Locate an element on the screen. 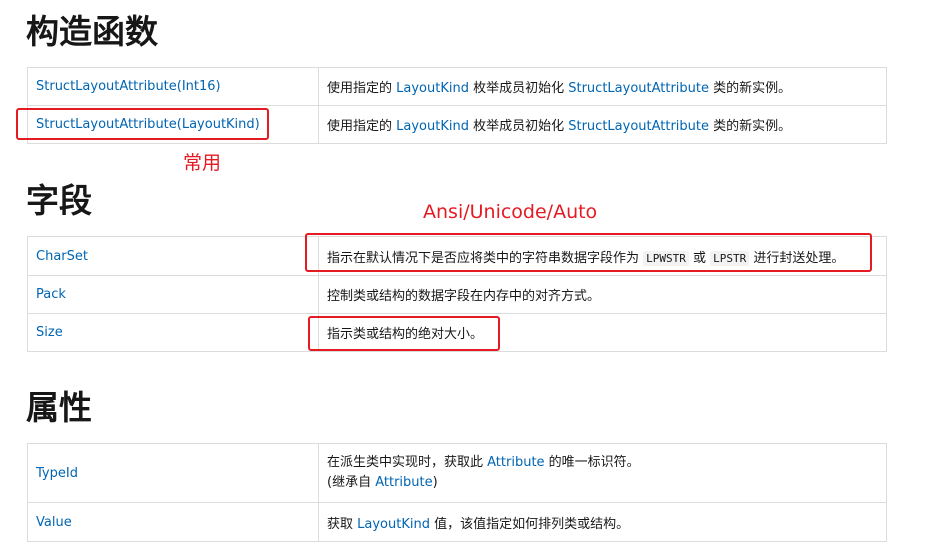  member-name-cell: StructLayoutAttribute(Int16) is located at coordinates (173, 86).